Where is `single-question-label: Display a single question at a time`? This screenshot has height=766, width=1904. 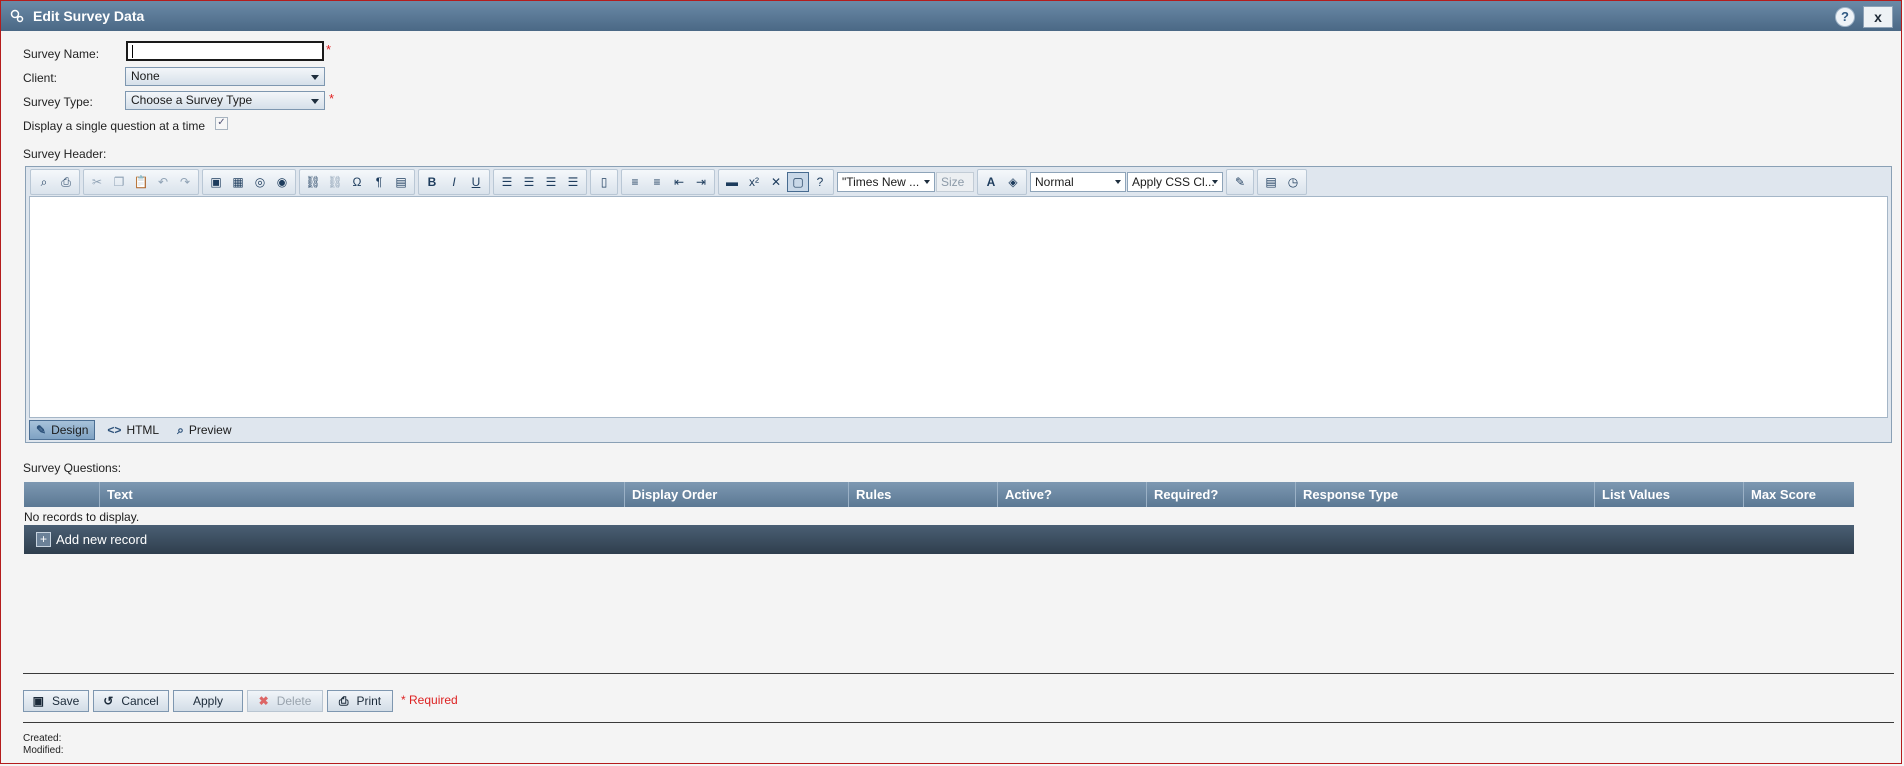 single-question-label: Display a single question at a time is located at coordinates (114, 126).